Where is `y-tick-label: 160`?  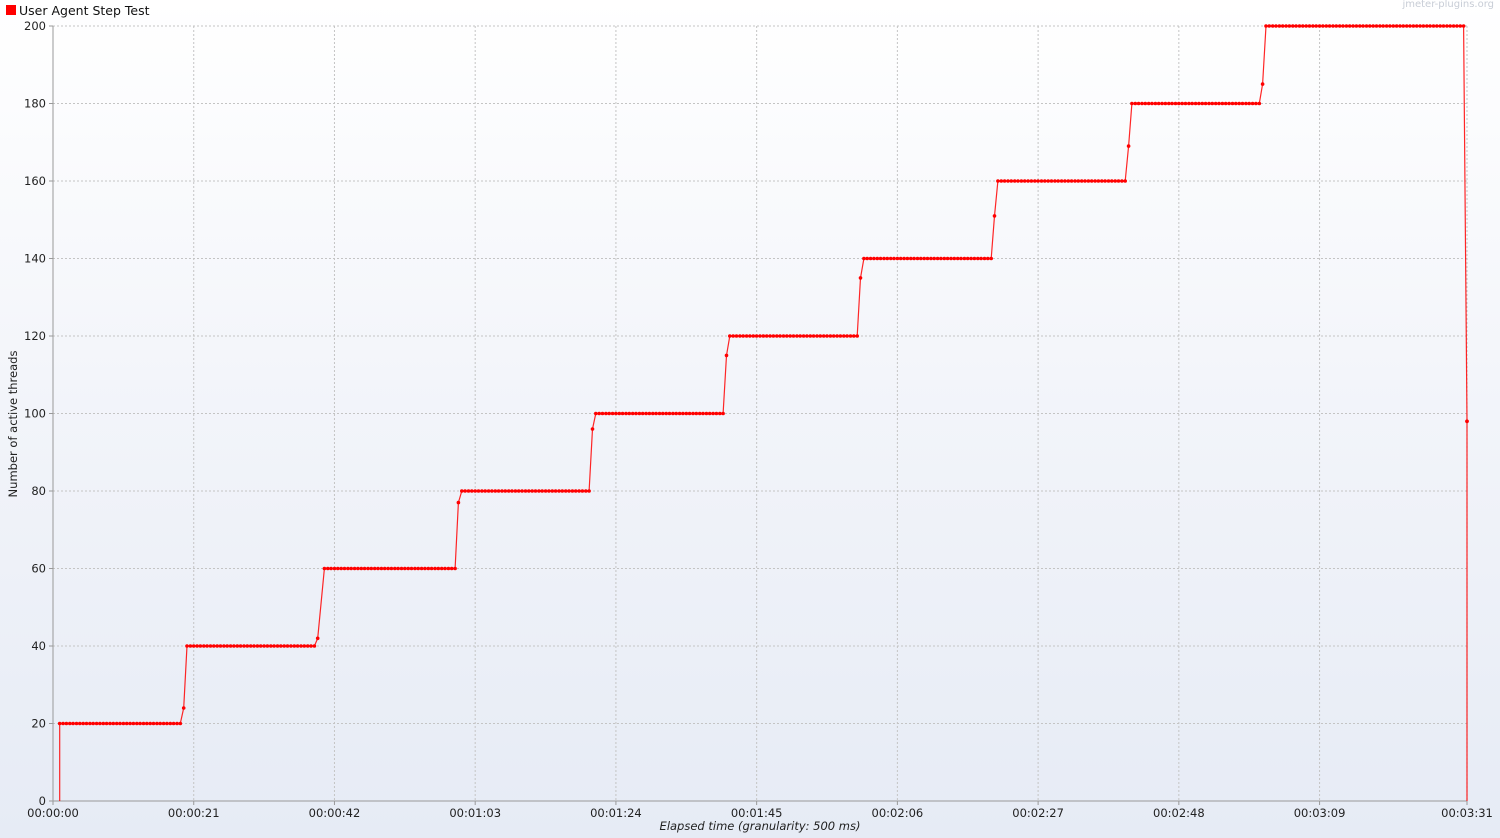
y-tick-label: 160 is located at coordinates (35, 181).